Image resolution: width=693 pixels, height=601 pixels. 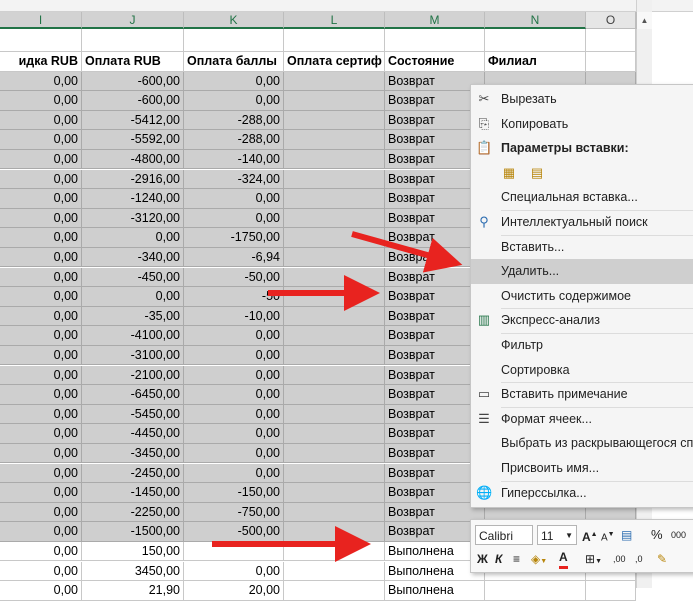 What do you see at coordinates (133, 375) in the screenshot?
I see `cell-j: -2100,00` at bounding box center [133, 375].